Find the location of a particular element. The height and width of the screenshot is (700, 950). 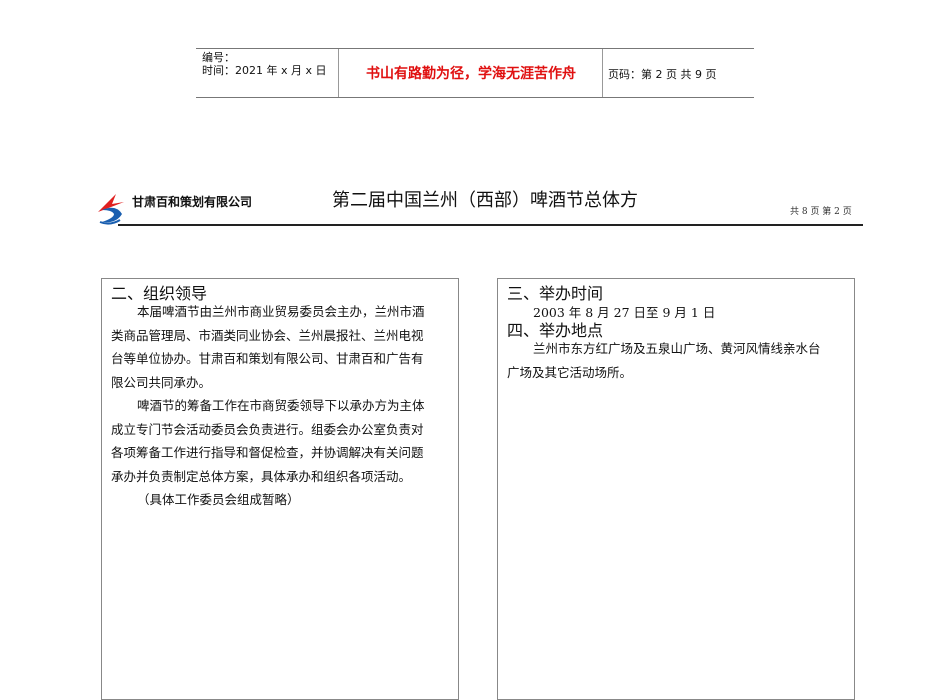

company-logo-icon is located at coordinates (111, 209).